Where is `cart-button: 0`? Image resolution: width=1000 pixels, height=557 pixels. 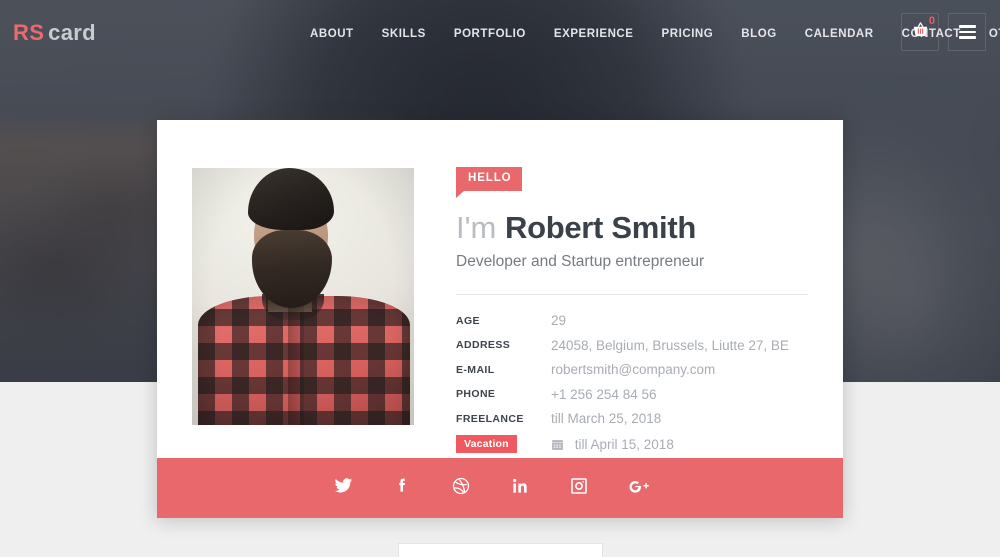
cart-button: 0 is located at coordinates (920, 32).